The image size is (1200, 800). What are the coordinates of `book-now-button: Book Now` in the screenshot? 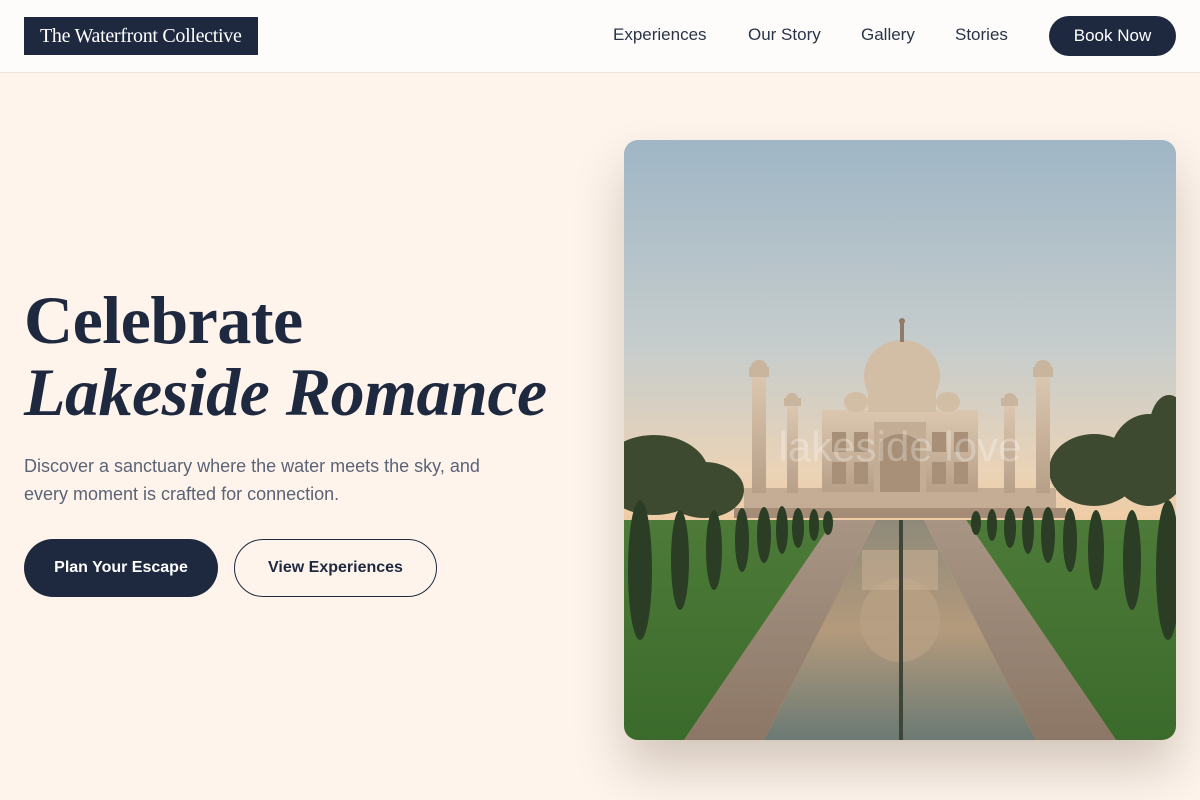 It's located at (1112, 36).